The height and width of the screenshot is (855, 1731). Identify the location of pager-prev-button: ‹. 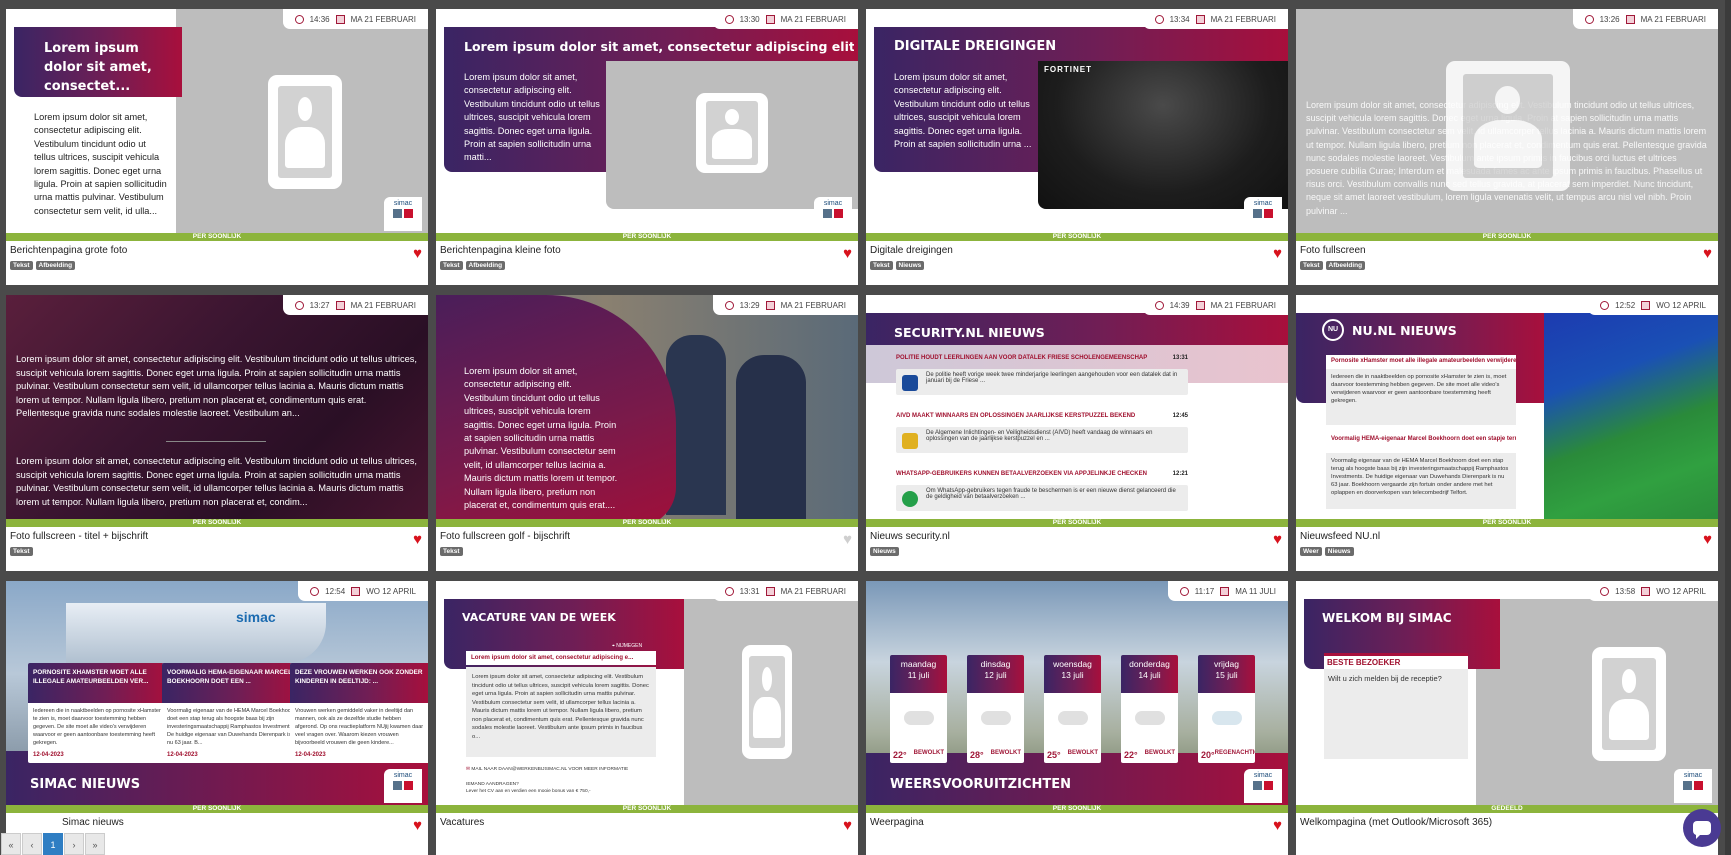
(32, 844).